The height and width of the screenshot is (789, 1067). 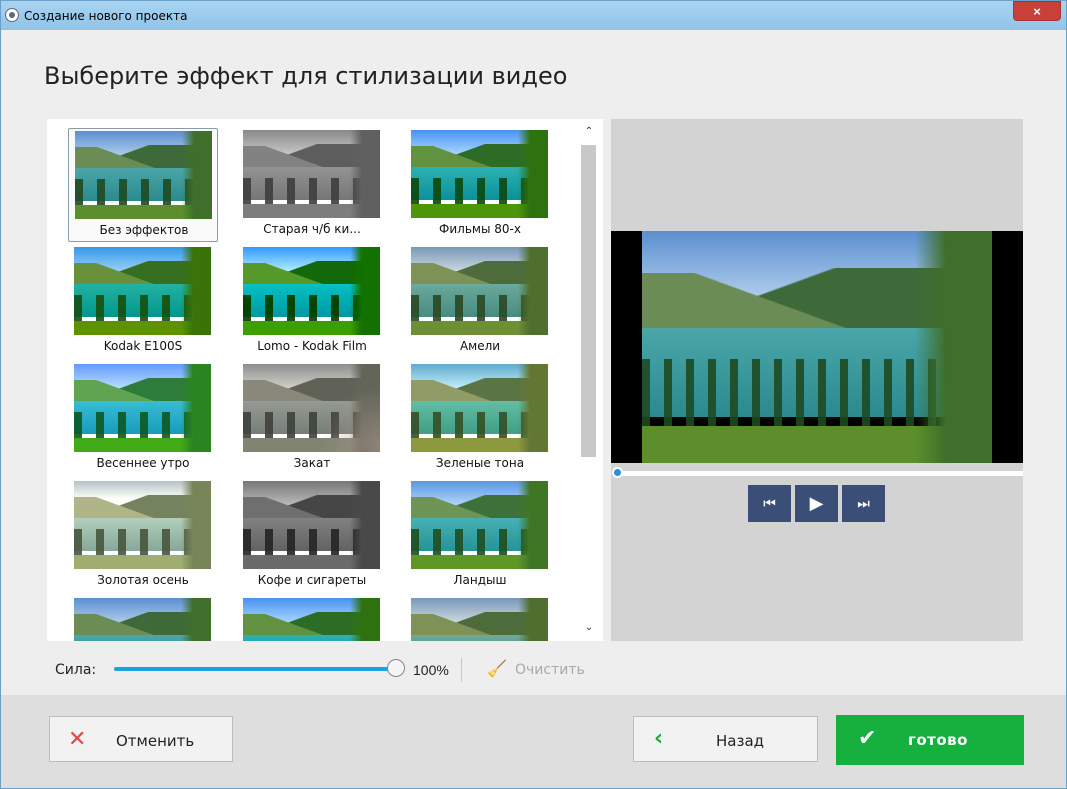 I want to click on effect-thumb-coffee-cigarettes: Кофе и сигареты, so click(x=312, y=536).